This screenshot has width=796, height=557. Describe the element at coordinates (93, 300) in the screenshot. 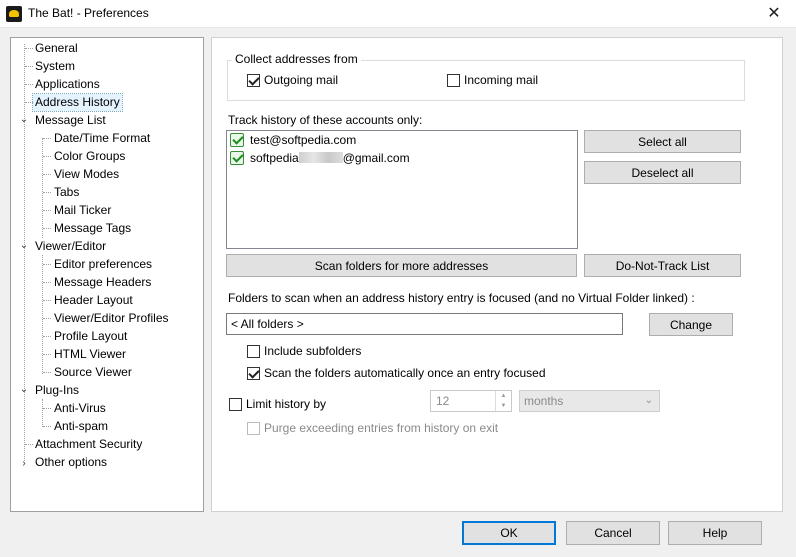

I see `tree-item-header-layout: Header Layout` at that location.